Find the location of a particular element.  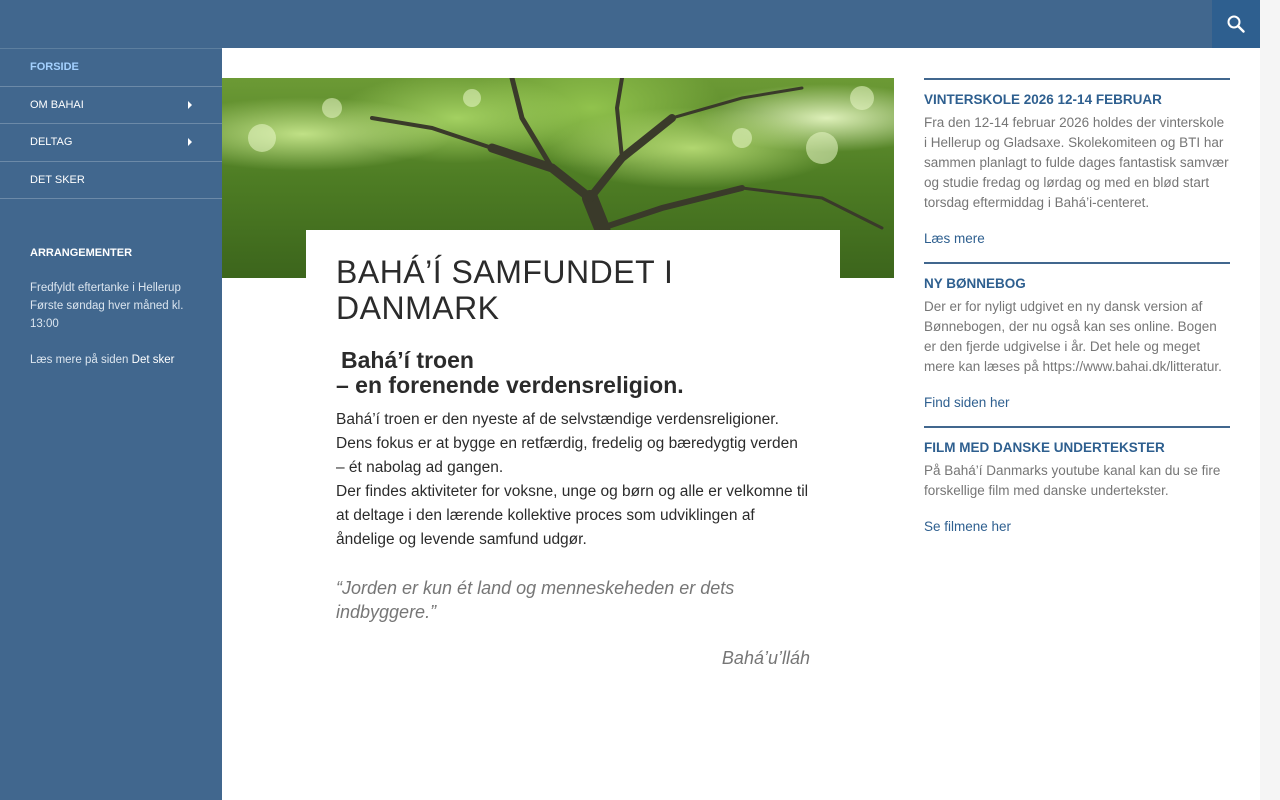

widget-title: NY BØNNEBOG is located at coordinates (975, 283).